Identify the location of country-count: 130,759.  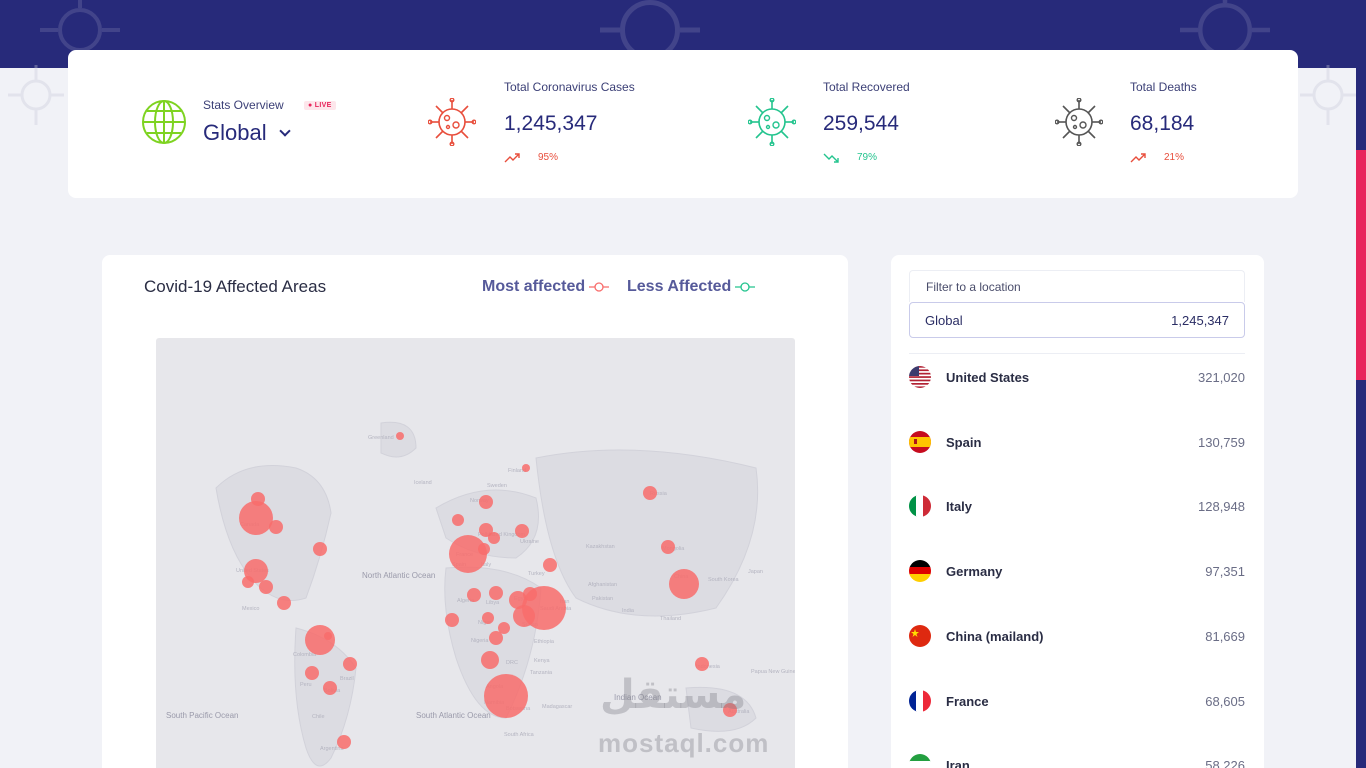
(1221, 442).